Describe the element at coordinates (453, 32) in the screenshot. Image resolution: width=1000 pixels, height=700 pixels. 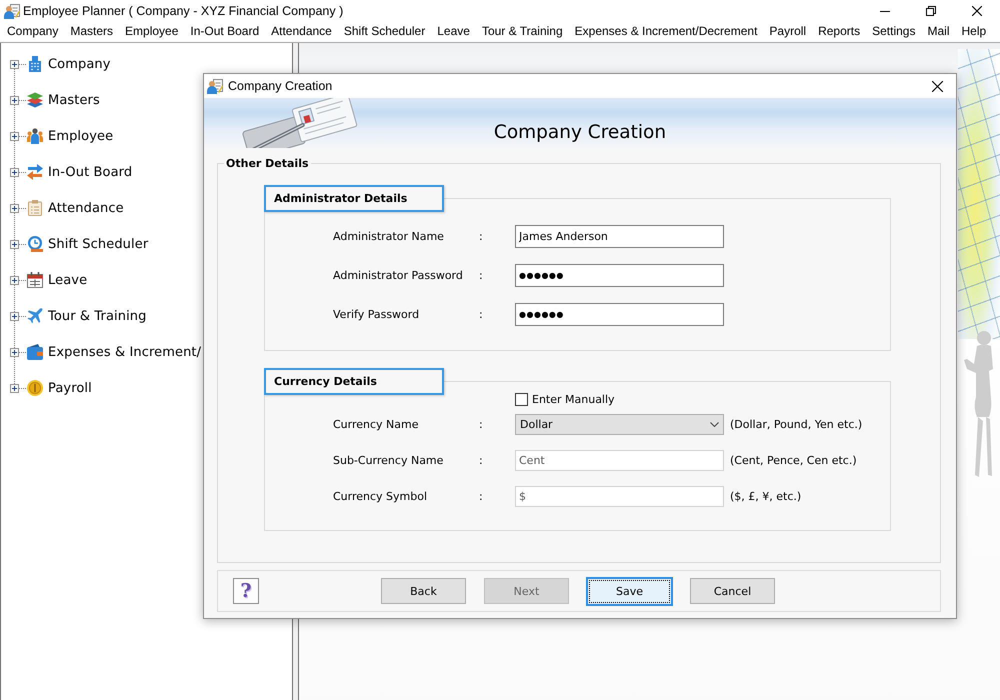
I see `menu-item: Leave` at that location.